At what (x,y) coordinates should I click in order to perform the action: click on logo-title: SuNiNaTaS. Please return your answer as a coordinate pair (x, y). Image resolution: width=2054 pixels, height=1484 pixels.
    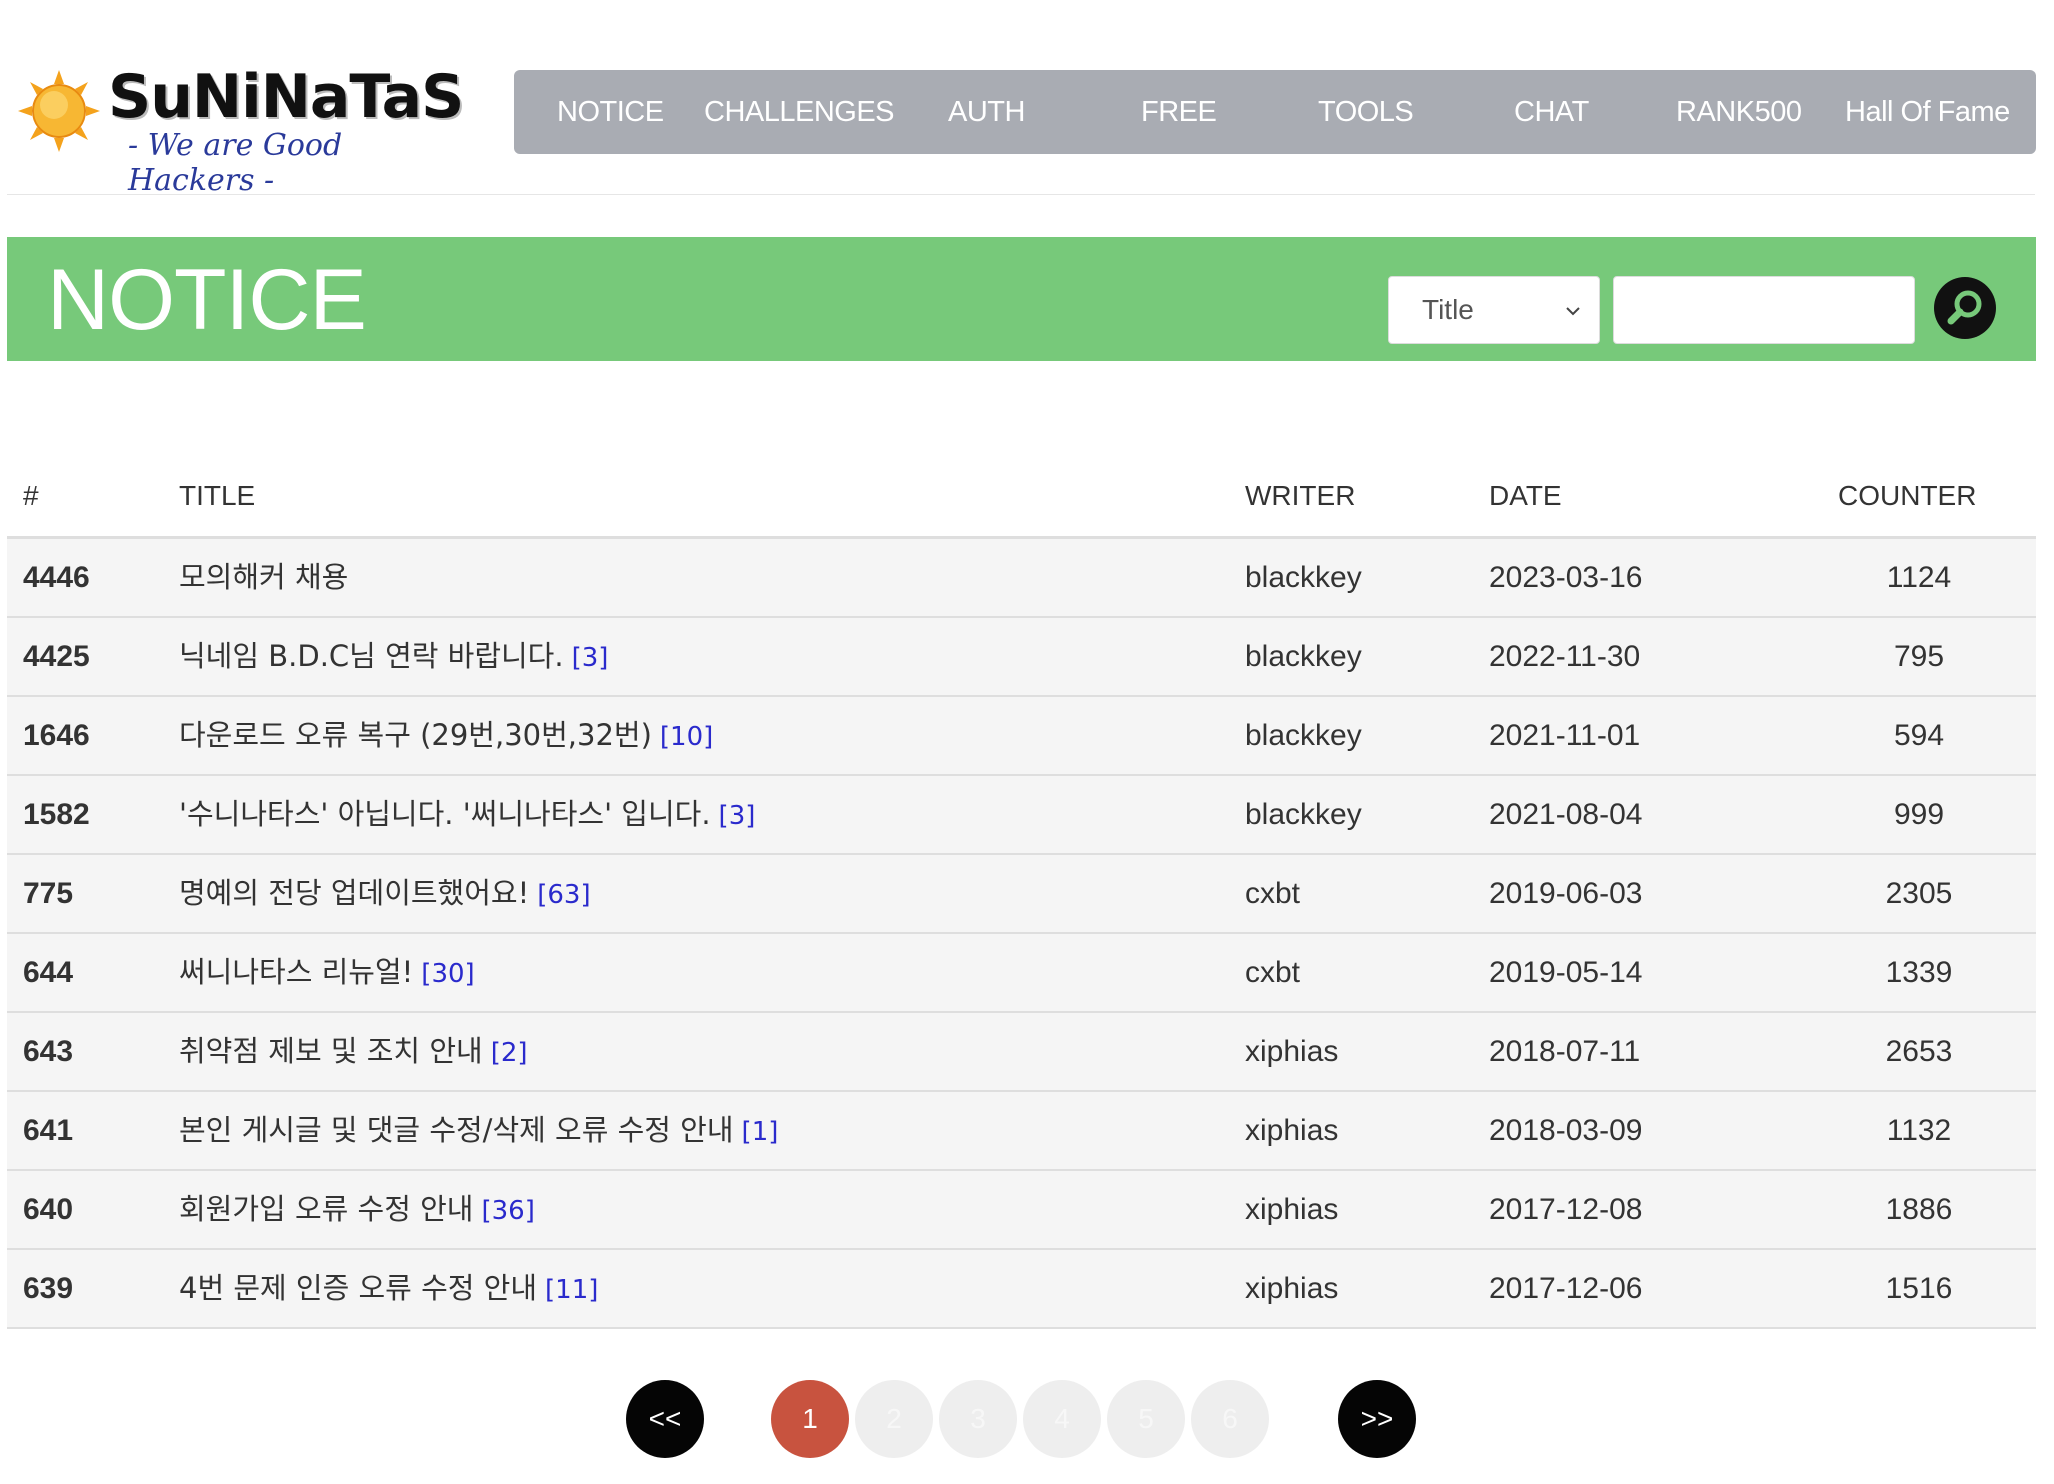
    Looking at the image, I should click on (286, 97).